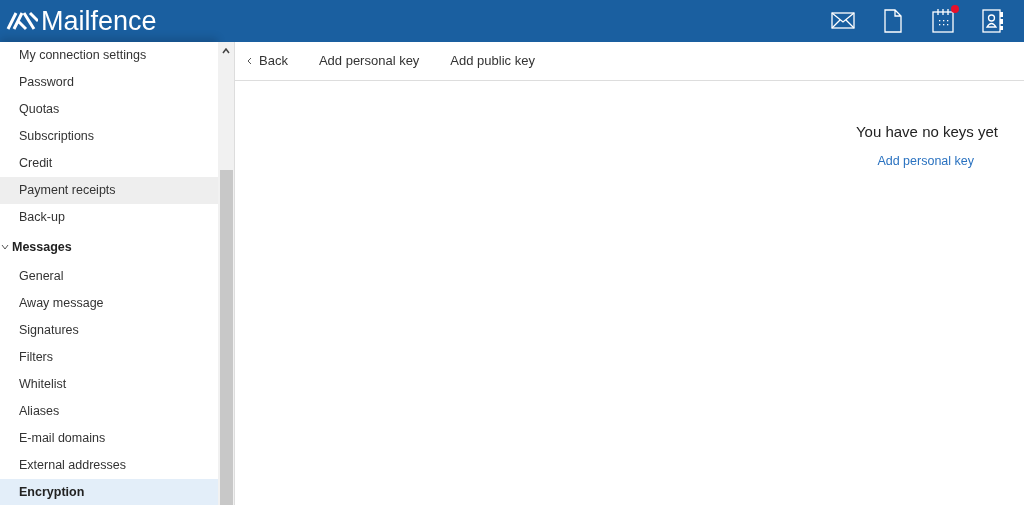  What do you see at coordinates (943, 21) in the screenshot?
I see `calendar-icon` at bounding box center [943, 21].